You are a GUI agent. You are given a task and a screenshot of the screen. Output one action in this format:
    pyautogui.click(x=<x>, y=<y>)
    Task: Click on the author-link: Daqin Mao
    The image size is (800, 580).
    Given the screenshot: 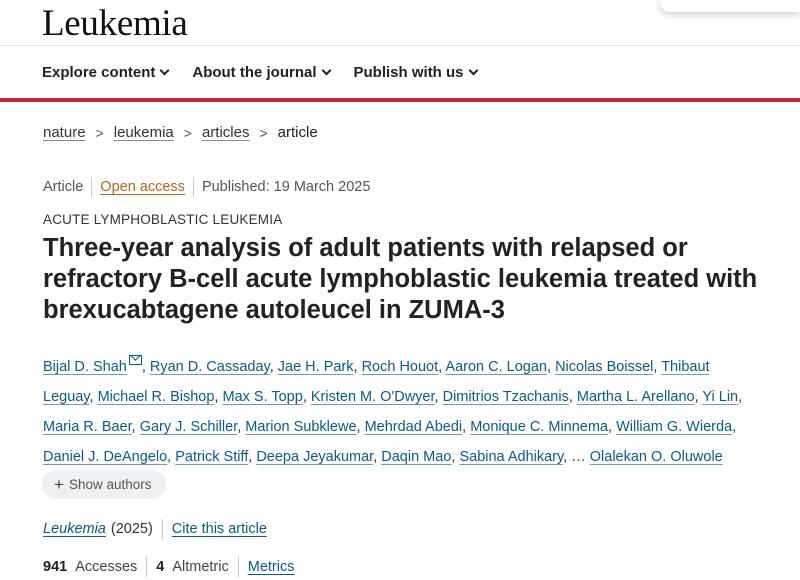 What is the action you would take?
    pyautogui.click(x=416, y=457)
    